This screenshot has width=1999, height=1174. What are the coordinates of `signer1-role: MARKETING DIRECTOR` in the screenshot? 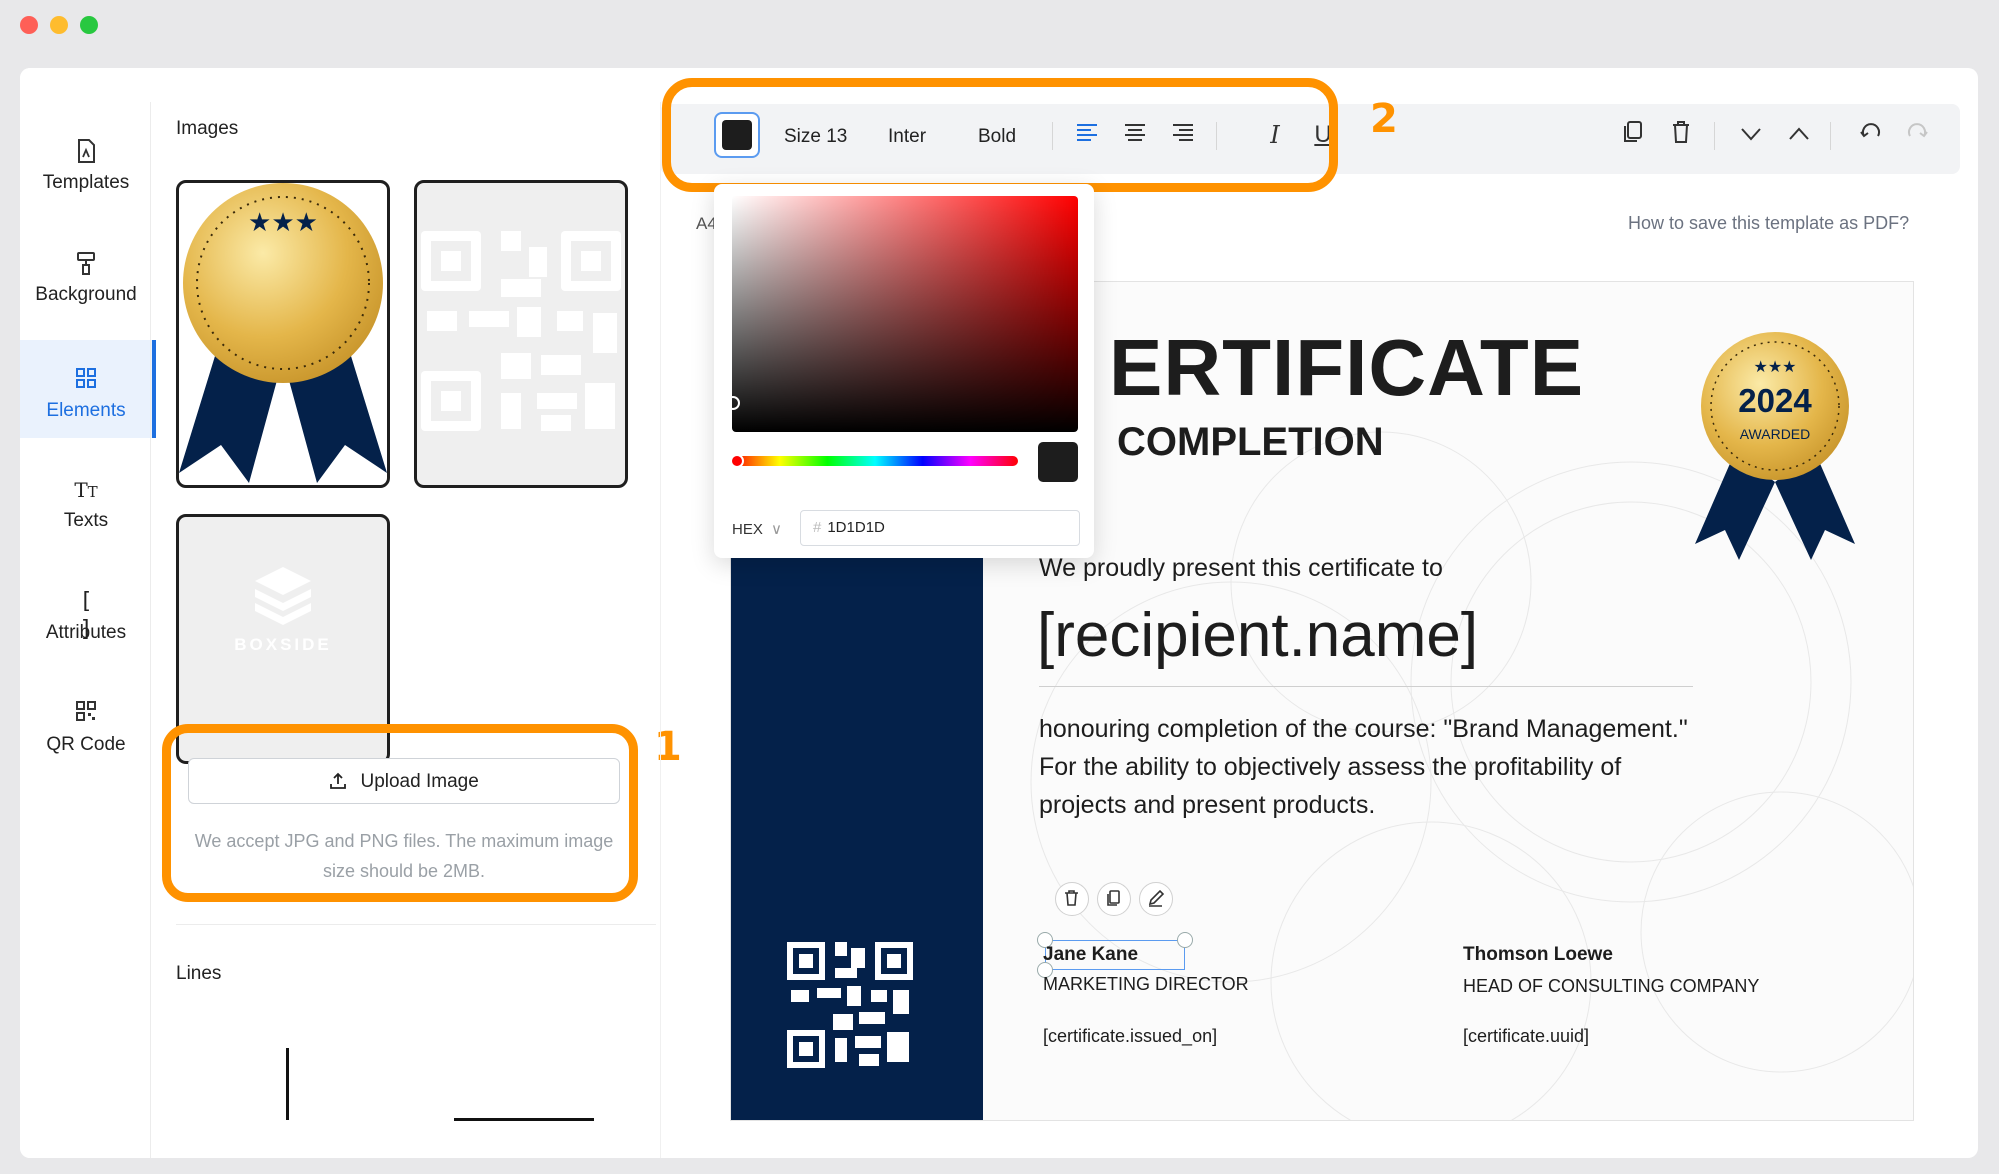 It's located at (1146, 984).